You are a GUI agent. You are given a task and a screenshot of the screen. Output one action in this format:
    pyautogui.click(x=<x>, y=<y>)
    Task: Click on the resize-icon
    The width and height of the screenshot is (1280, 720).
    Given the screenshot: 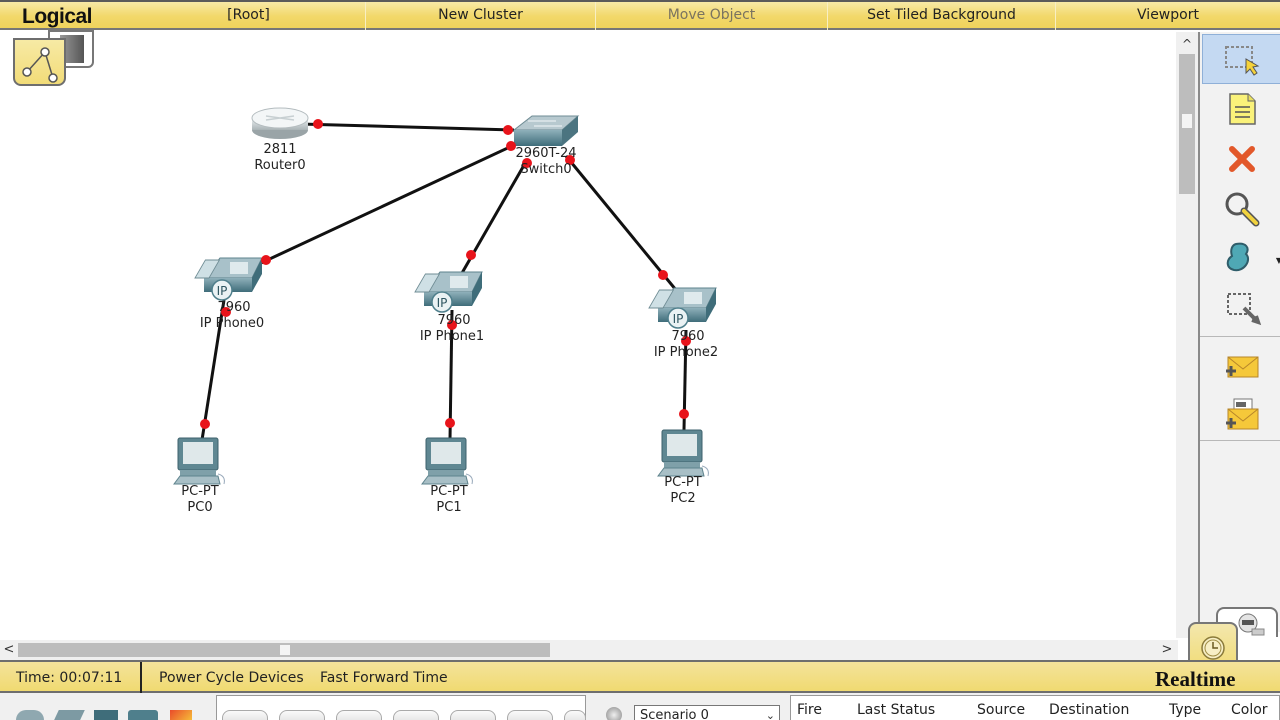 What is the action you would take?
    pyautogui.click(x=1244, y=309)
    